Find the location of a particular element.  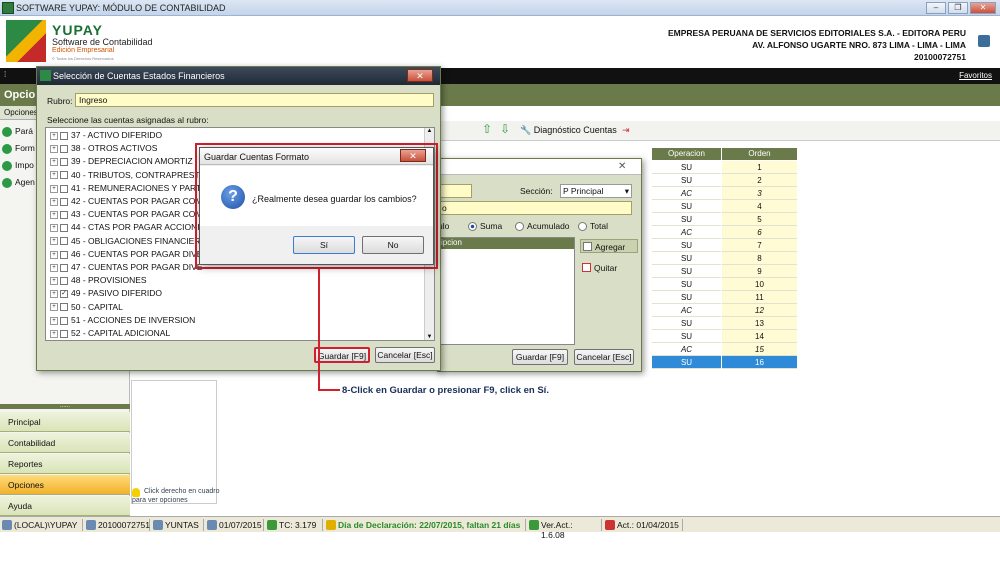

confirm-no-button: No is located at coordinates (393, 245).